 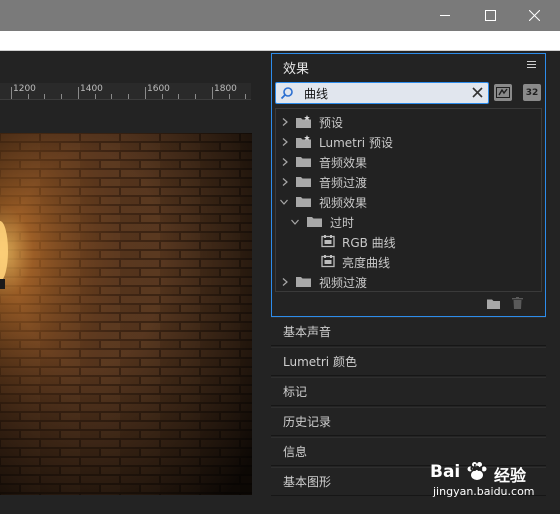 What do you see at coordinates (158, 89) in the screenshot?
I see `ruler-label: 1600` at bounding box center [158, 89].